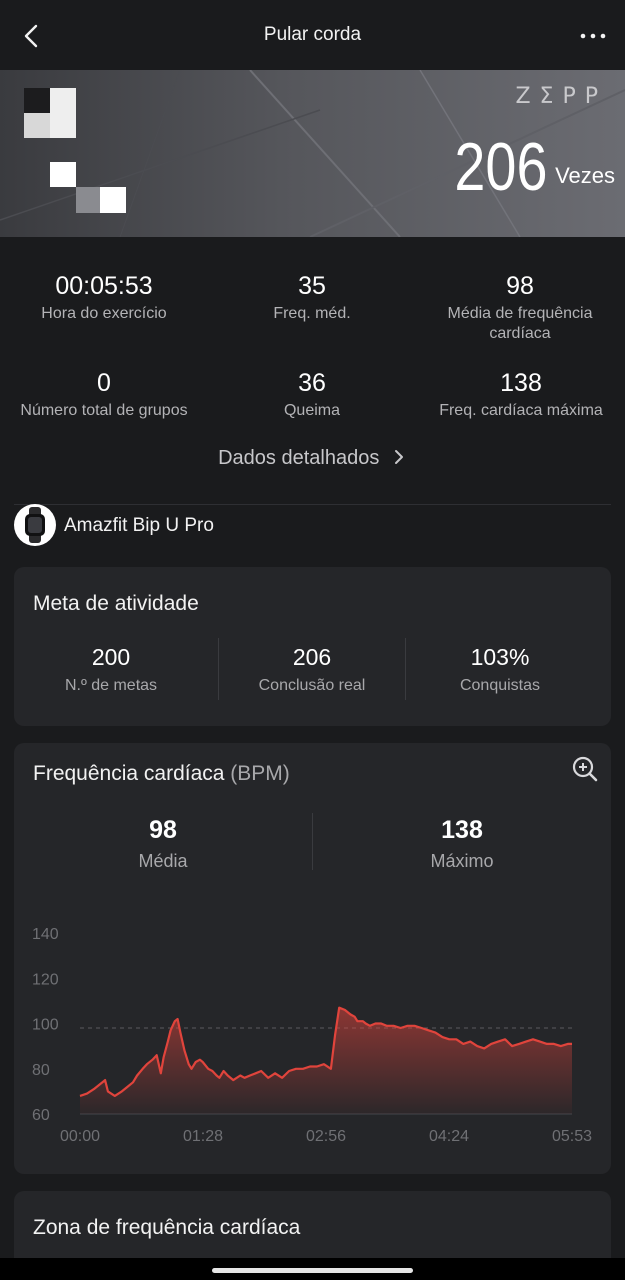 The image size is (625, 1280). I want to click on stat-avg-frequency: 35 Freq. méd., so click(312, 297).